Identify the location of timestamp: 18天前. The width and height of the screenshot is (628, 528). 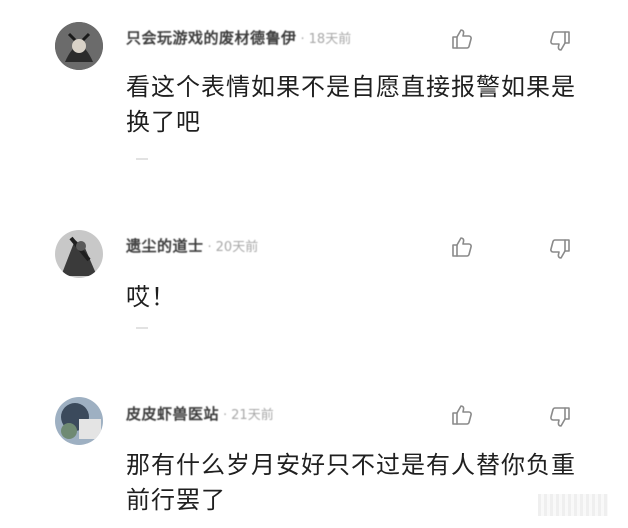
(330, 39).